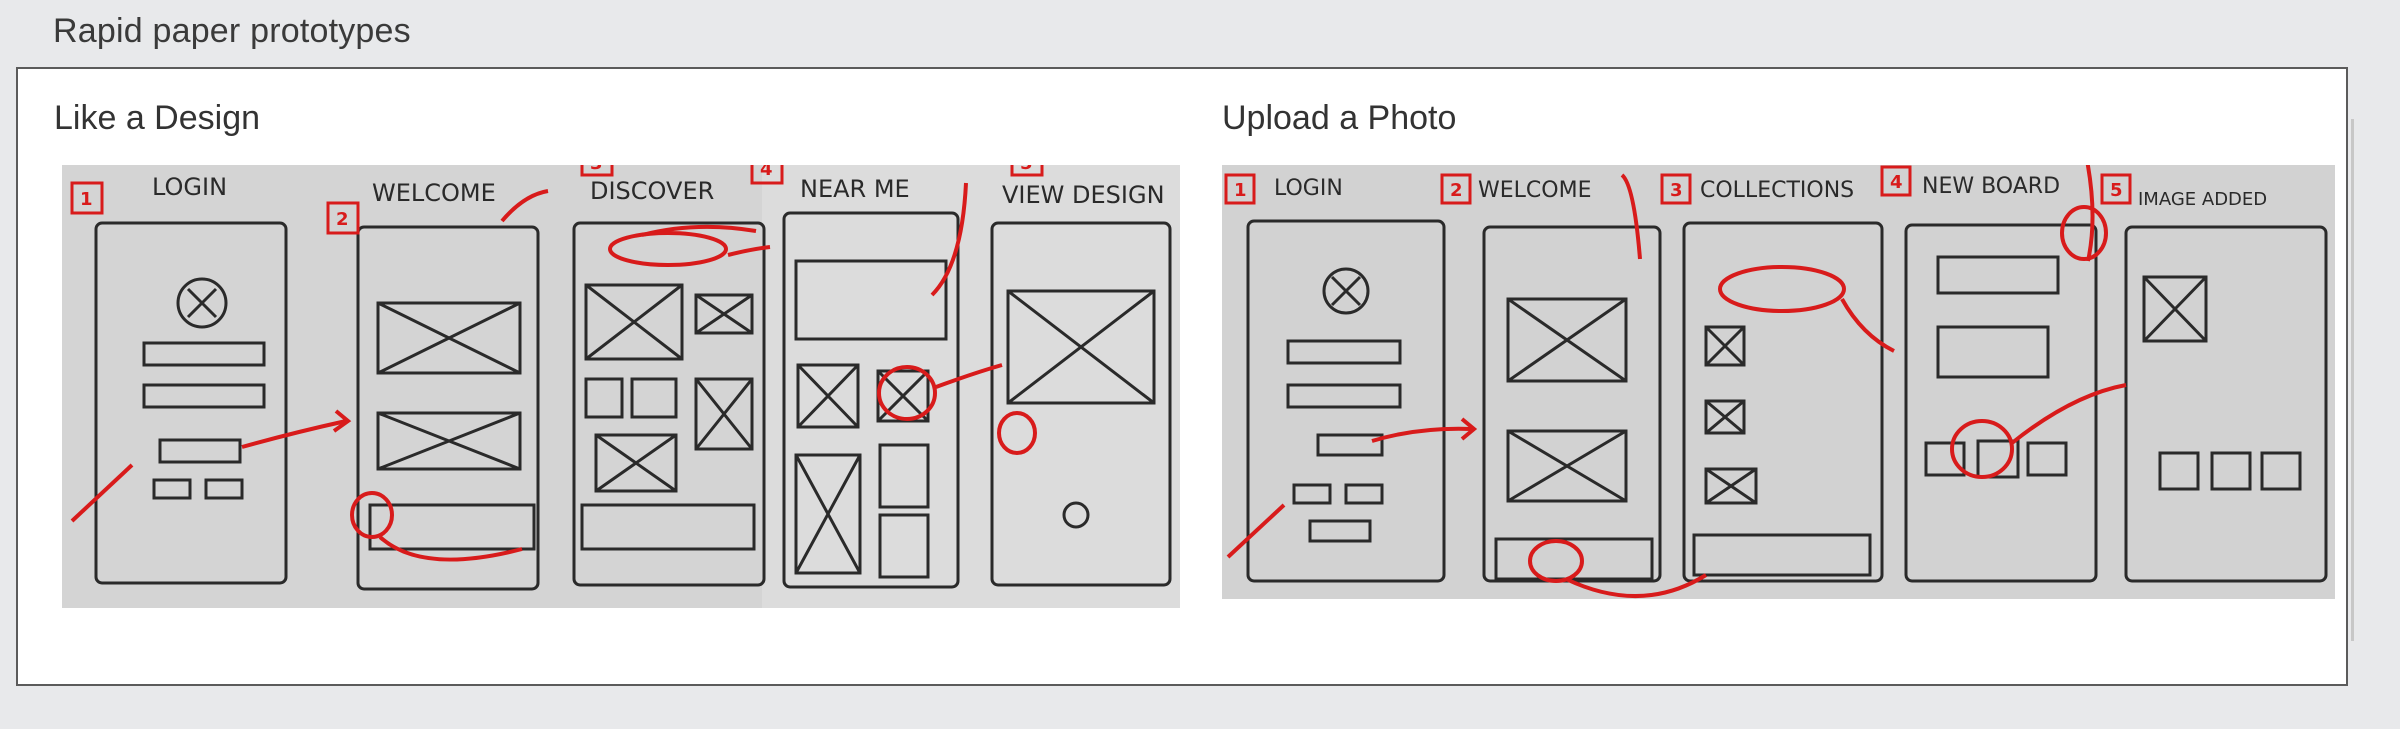 The image size is (2400, 729). I want to click on section-title-like-a-design: Like a Design, so click(157, 118).